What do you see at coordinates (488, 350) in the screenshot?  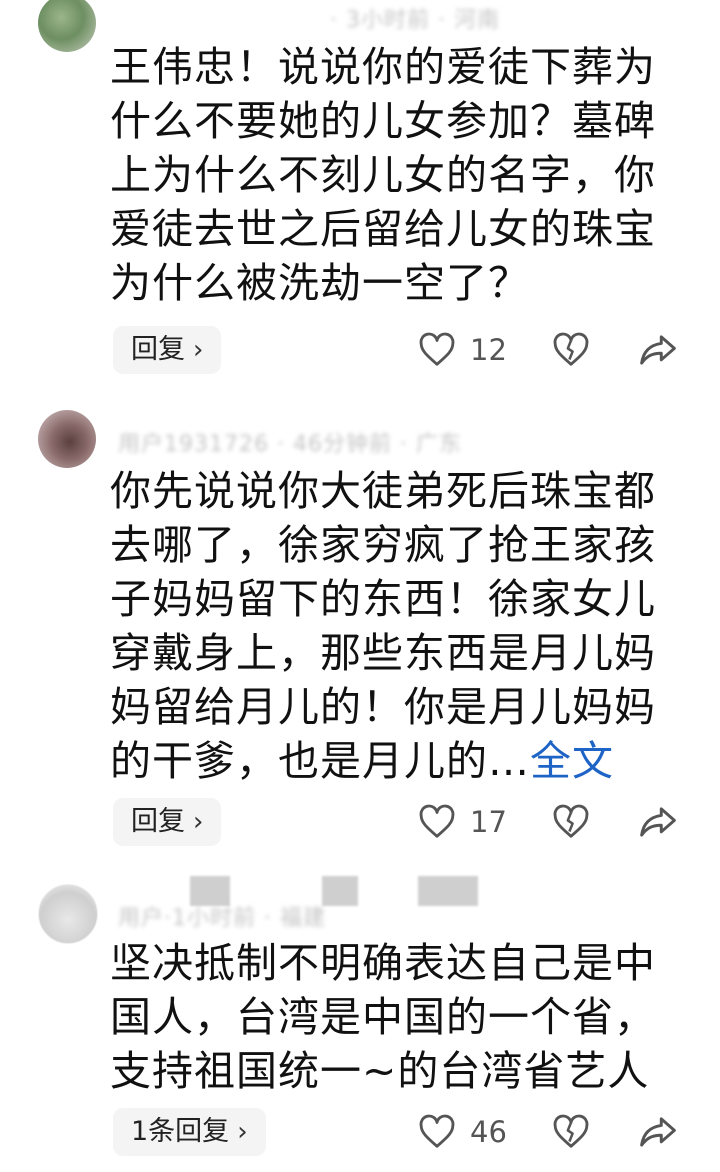 I see `like-count: 12` at bounding box center [488, 350].